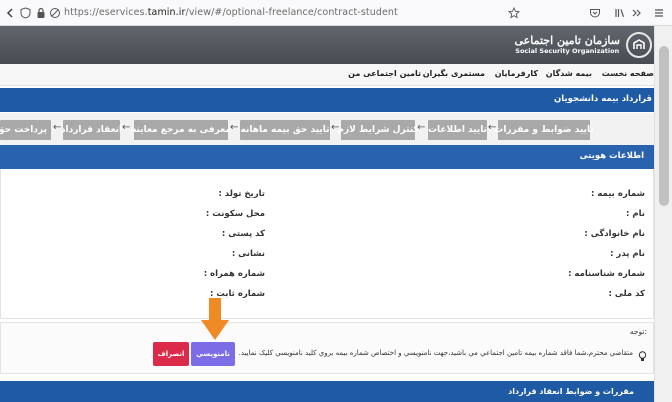  What do you see at coordinates (567, 40) in the screenshot?
I see `logo-persian-text: سازمان تامین اجتماعی` at bounding box center [567, 40].